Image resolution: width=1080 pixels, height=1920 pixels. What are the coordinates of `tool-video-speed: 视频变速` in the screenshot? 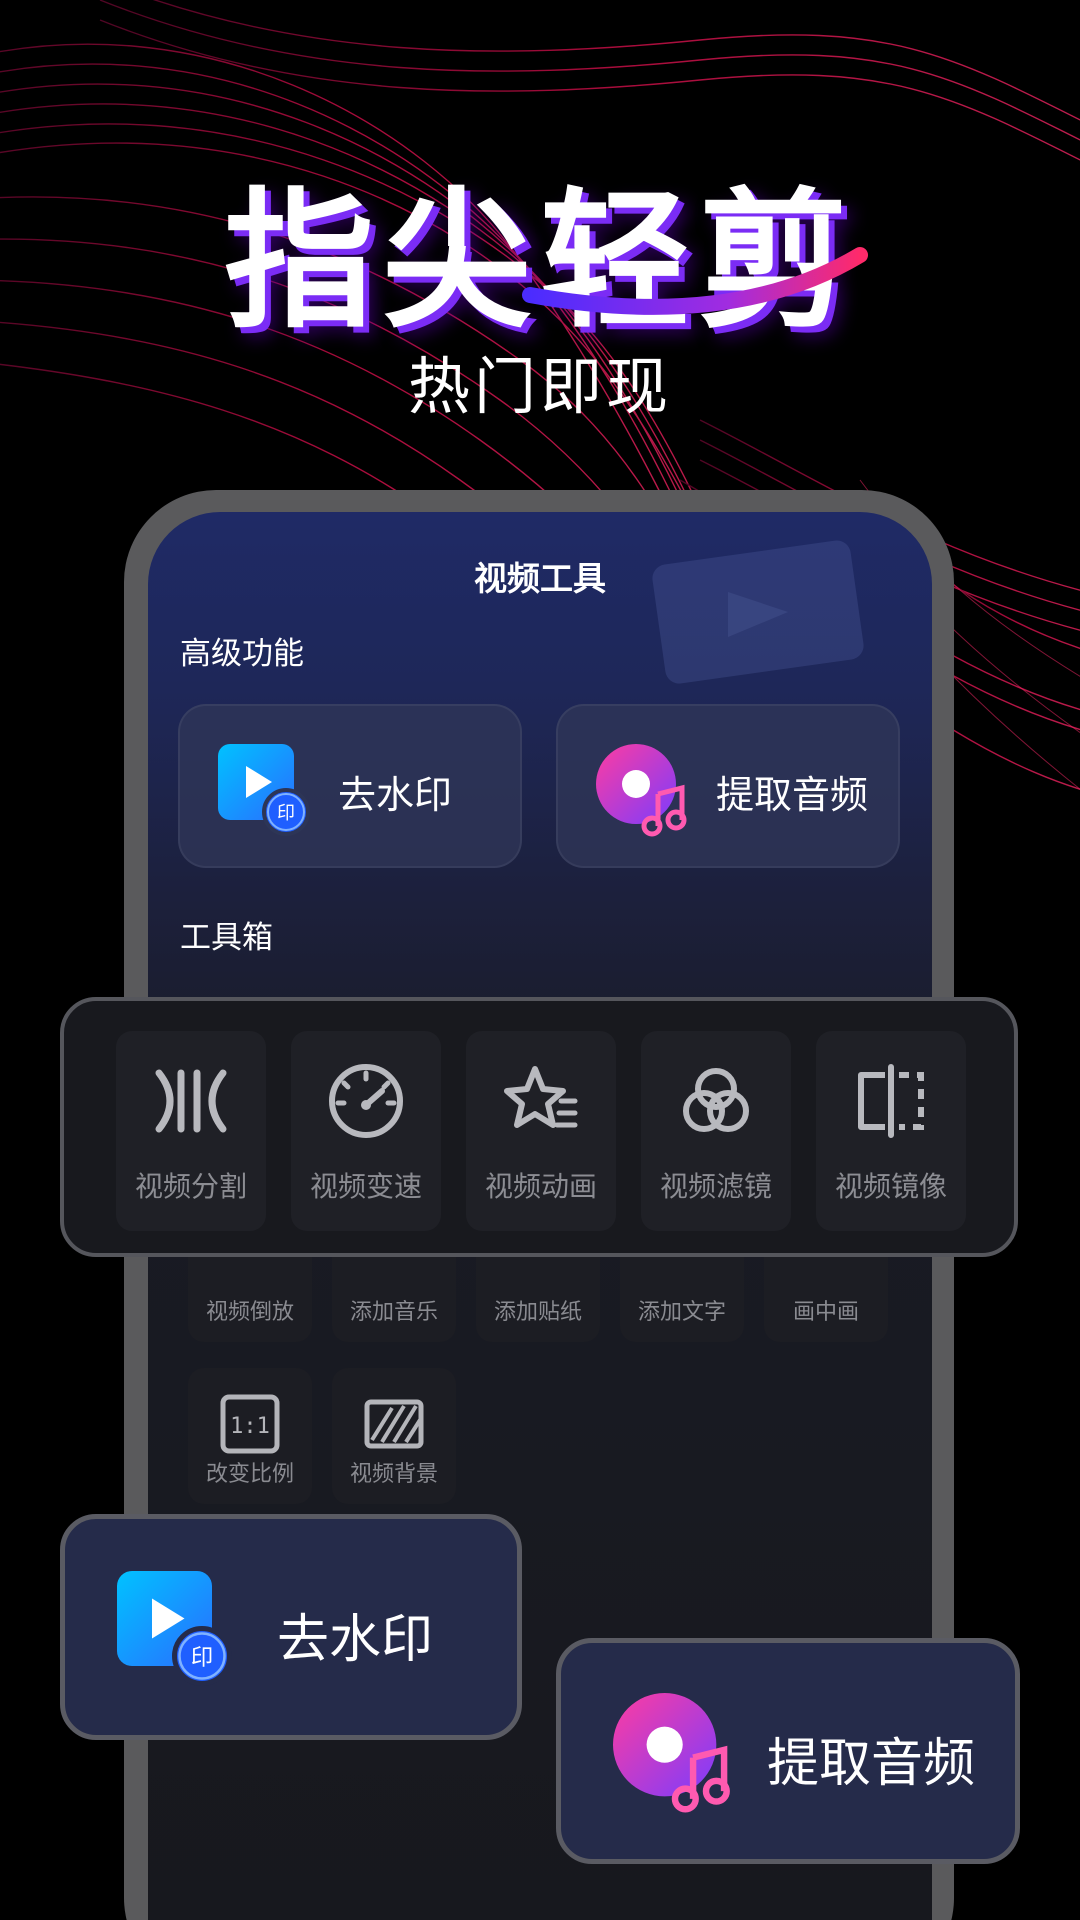 It's located at (366, 1131).